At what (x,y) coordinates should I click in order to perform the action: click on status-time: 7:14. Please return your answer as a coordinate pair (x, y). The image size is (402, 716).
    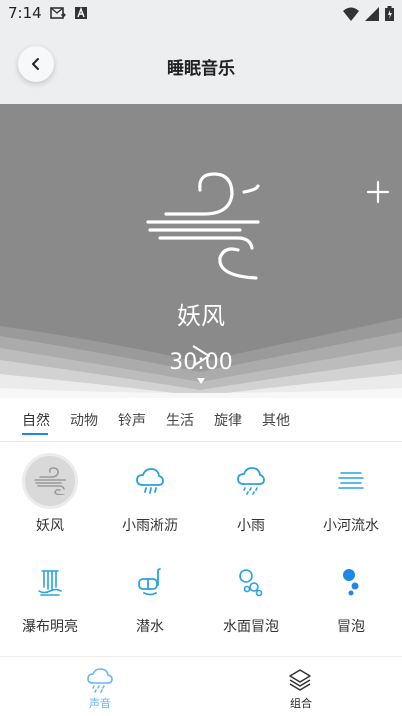
    Looking at the image, I should click on (25, 13).